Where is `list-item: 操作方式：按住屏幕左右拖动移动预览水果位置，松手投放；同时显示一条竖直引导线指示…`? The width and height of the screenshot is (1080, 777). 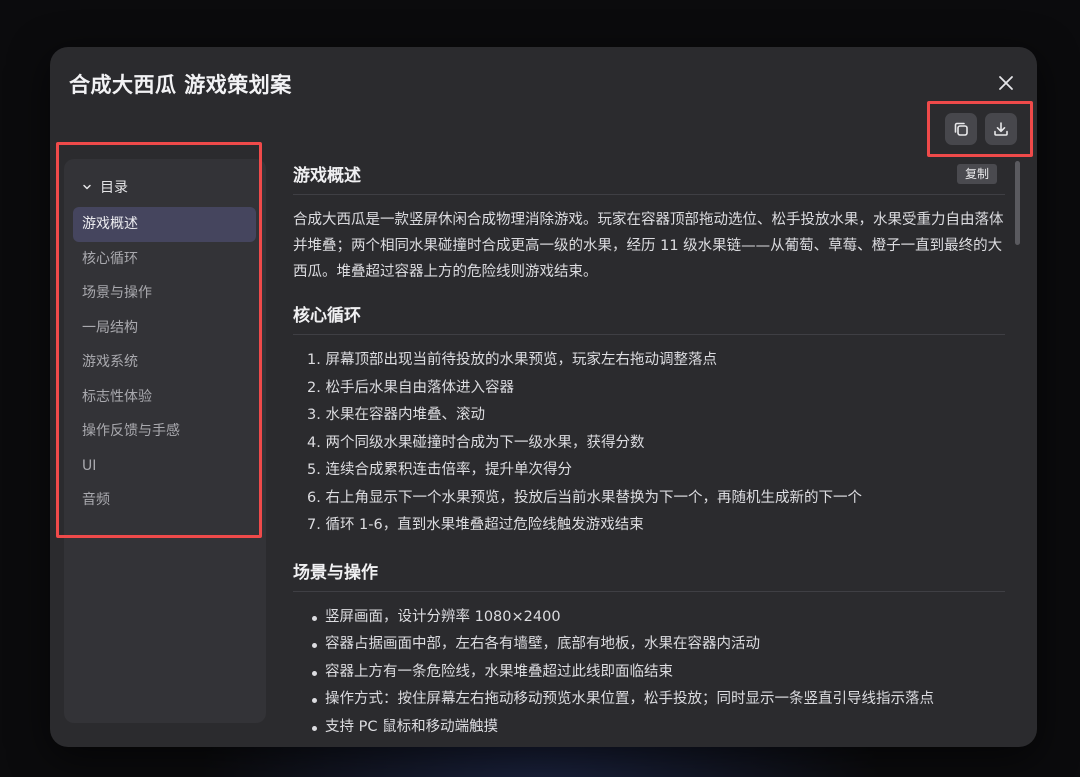
list-item: 操作方式：按住屏幕左右拖动移动预览水果位置，松手投放；同时显示一条竖直引导线指示… is located at coordinates (649, 700).